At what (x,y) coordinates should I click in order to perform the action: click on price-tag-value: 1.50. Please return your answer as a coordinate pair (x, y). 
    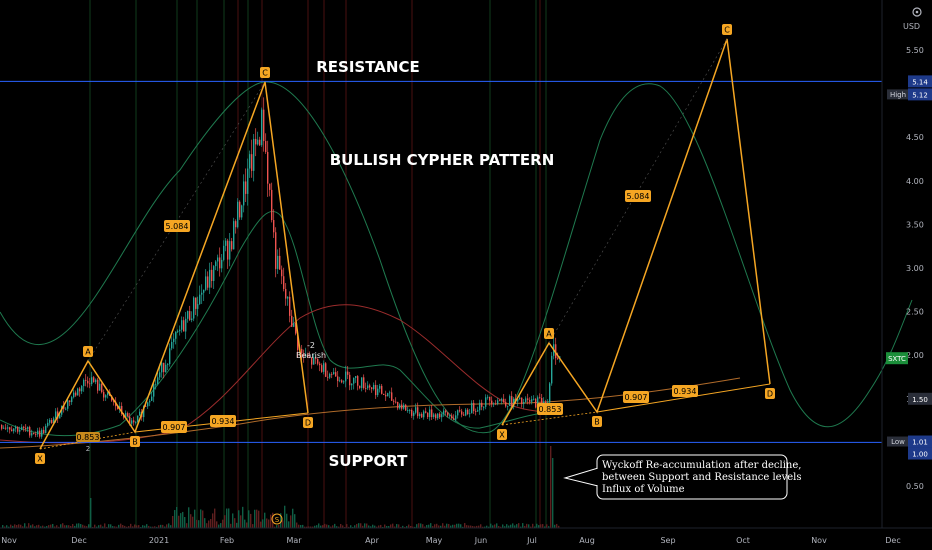
    Looking at the image, I should click on (920, 400).